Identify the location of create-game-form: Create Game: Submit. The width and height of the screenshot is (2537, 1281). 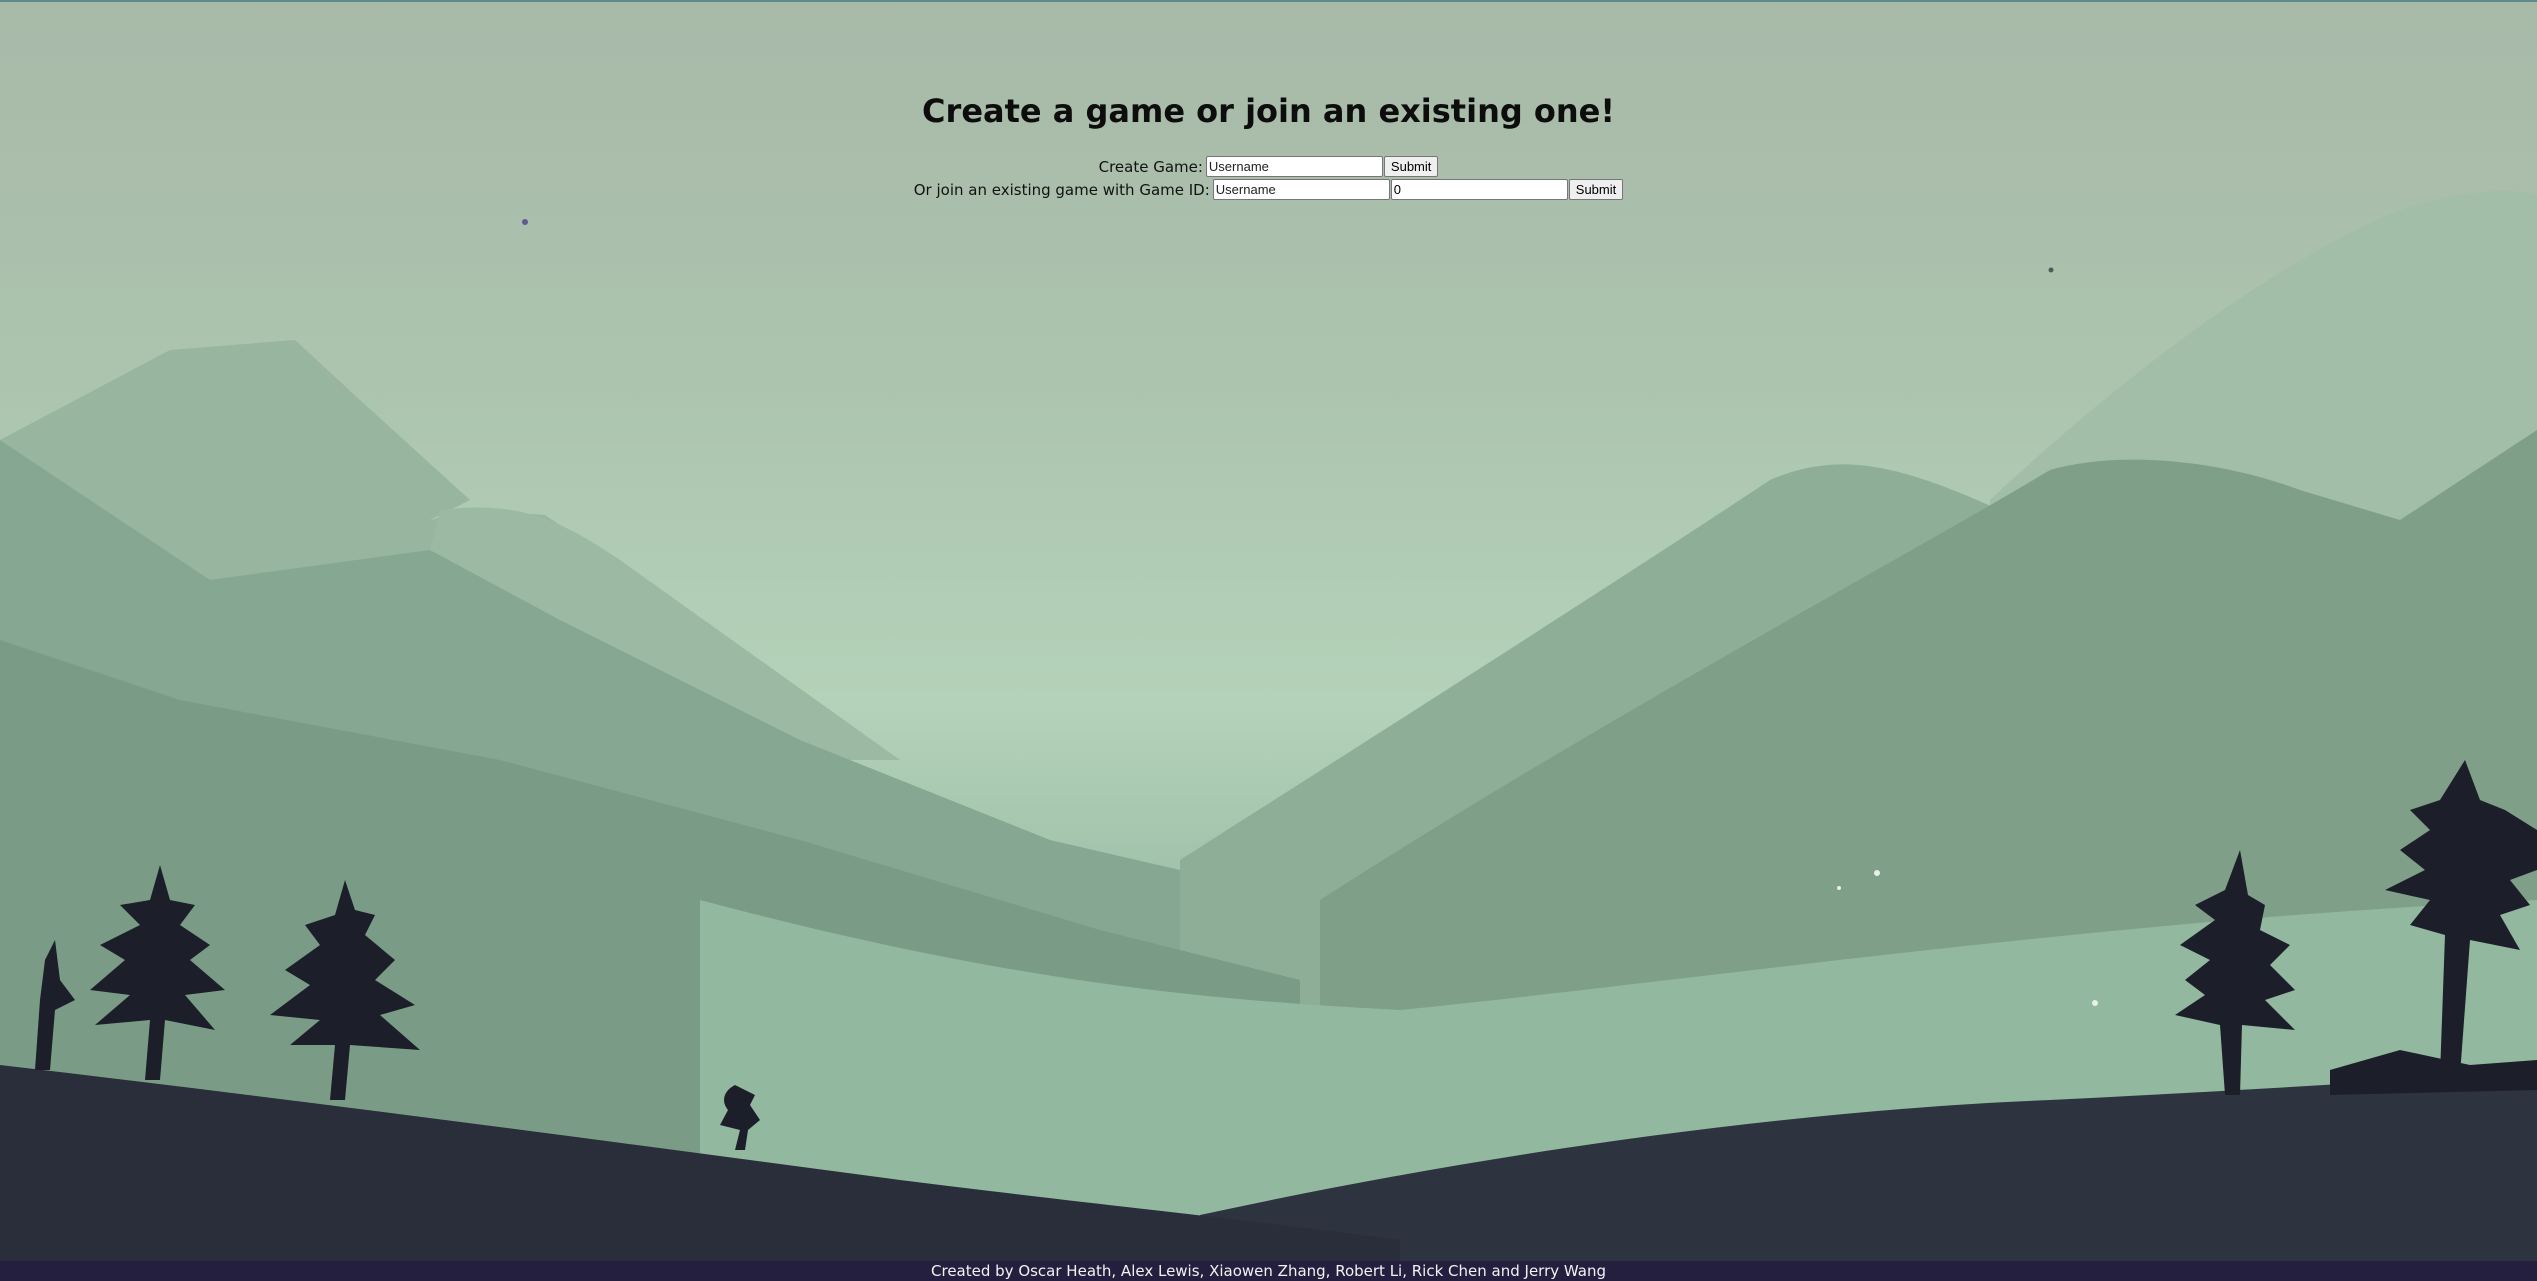
(1268, 166).